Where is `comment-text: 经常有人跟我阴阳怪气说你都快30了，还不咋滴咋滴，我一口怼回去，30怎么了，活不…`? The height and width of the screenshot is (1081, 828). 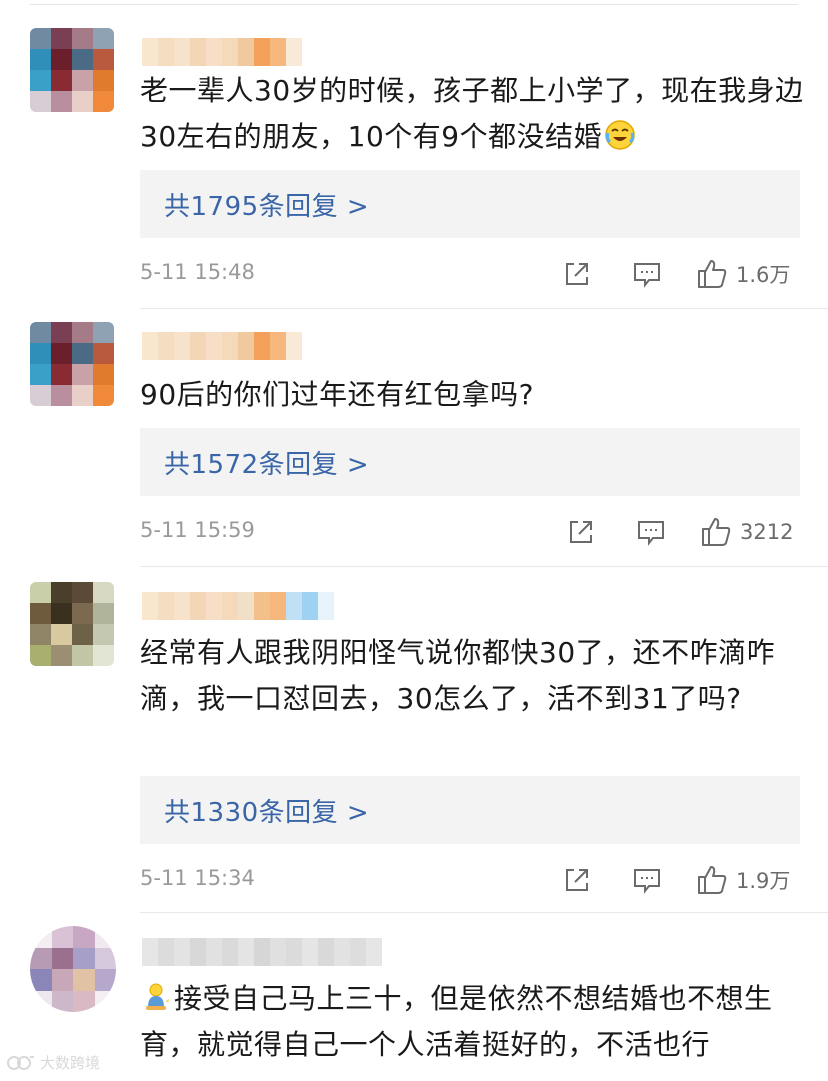
comment-text: 经常有人跟我阴阳怪气说你都快30了，还不咋滴咋滴，我一口怼回去，30怎么了，活不… is located at coordinates (472, 676).